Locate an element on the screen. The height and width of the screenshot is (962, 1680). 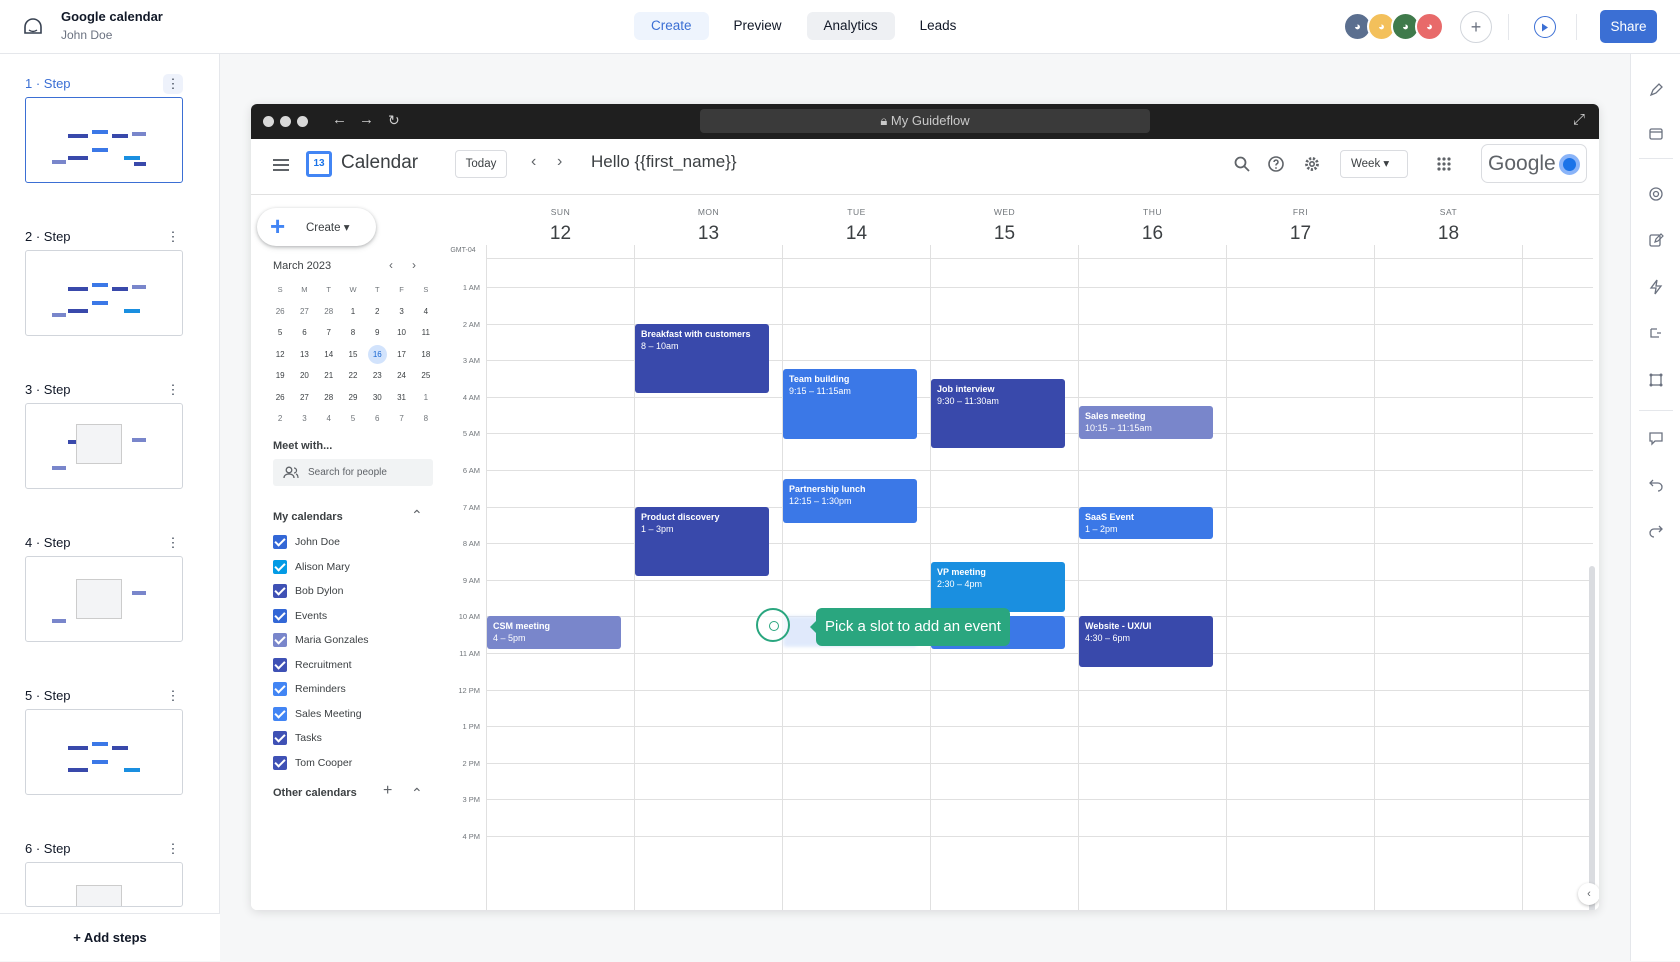
undo-icon is located at coordinates (1656, 484).